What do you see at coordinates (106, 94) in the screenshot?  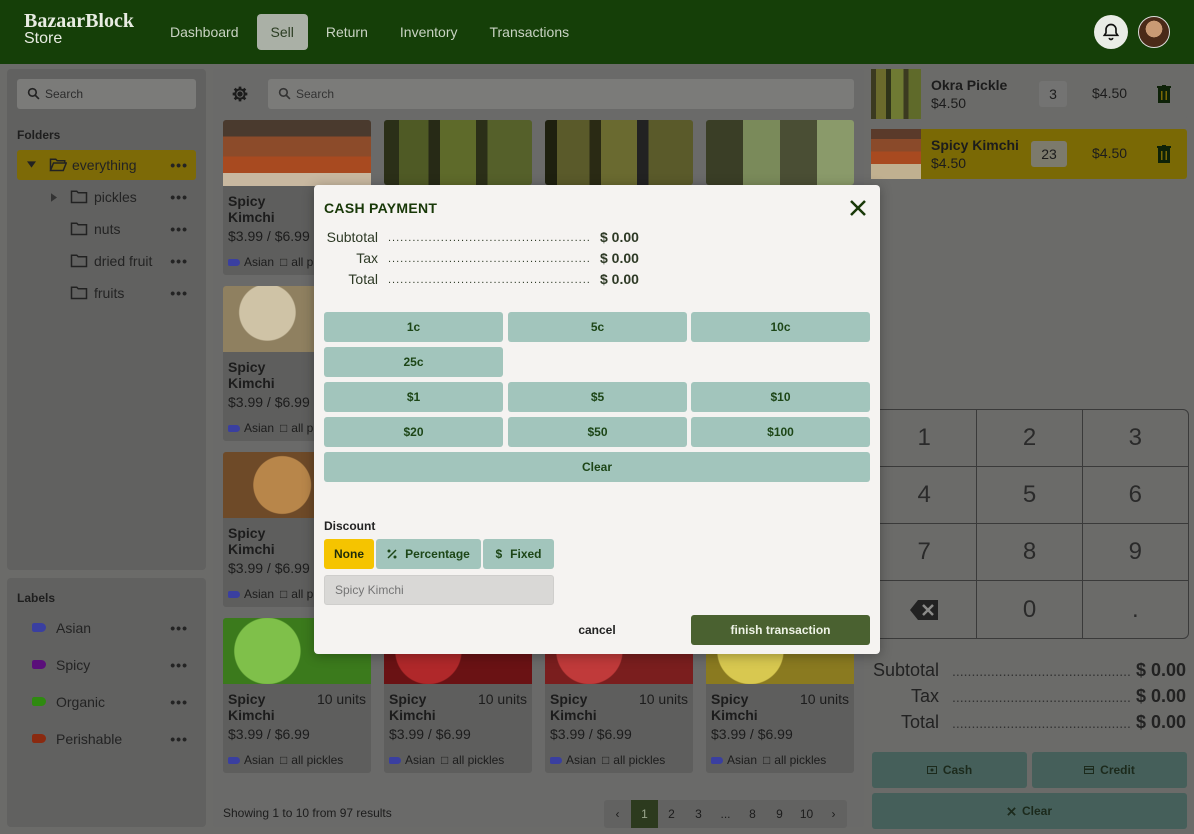 I see `sidebar-search-input: Search` at bounding box center [106, 94].